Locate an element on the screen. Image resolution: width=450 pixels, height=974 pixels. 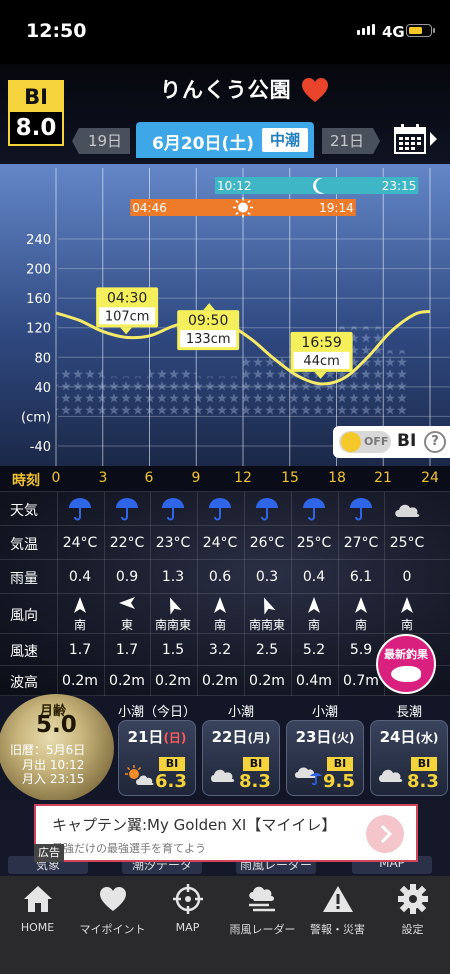
forecast-day-card: 21日(日) BI 6.3 is located at coordinates (157, 758).